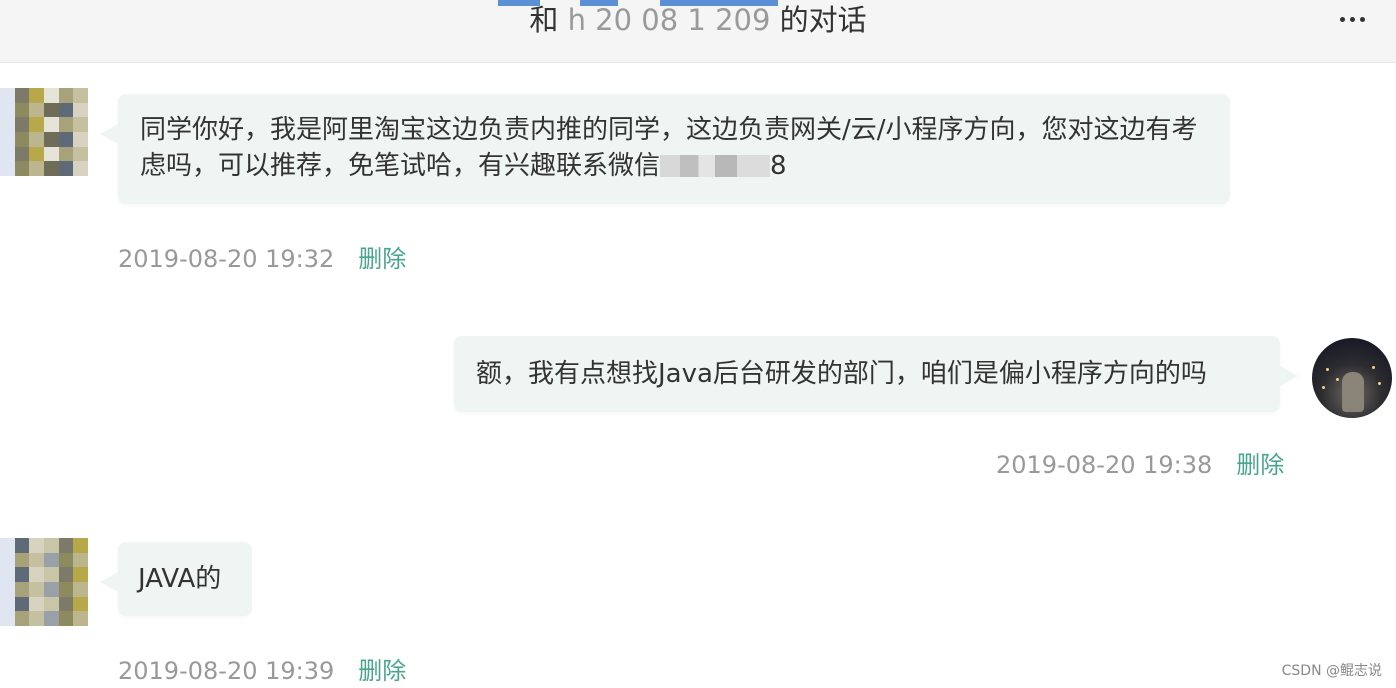 This screenshot has width=1396, height=688. I want to click on message-text: 额，我有点想找Java后台研发的部门，咱们是偏小程序方向的吗, so click(841, 374).